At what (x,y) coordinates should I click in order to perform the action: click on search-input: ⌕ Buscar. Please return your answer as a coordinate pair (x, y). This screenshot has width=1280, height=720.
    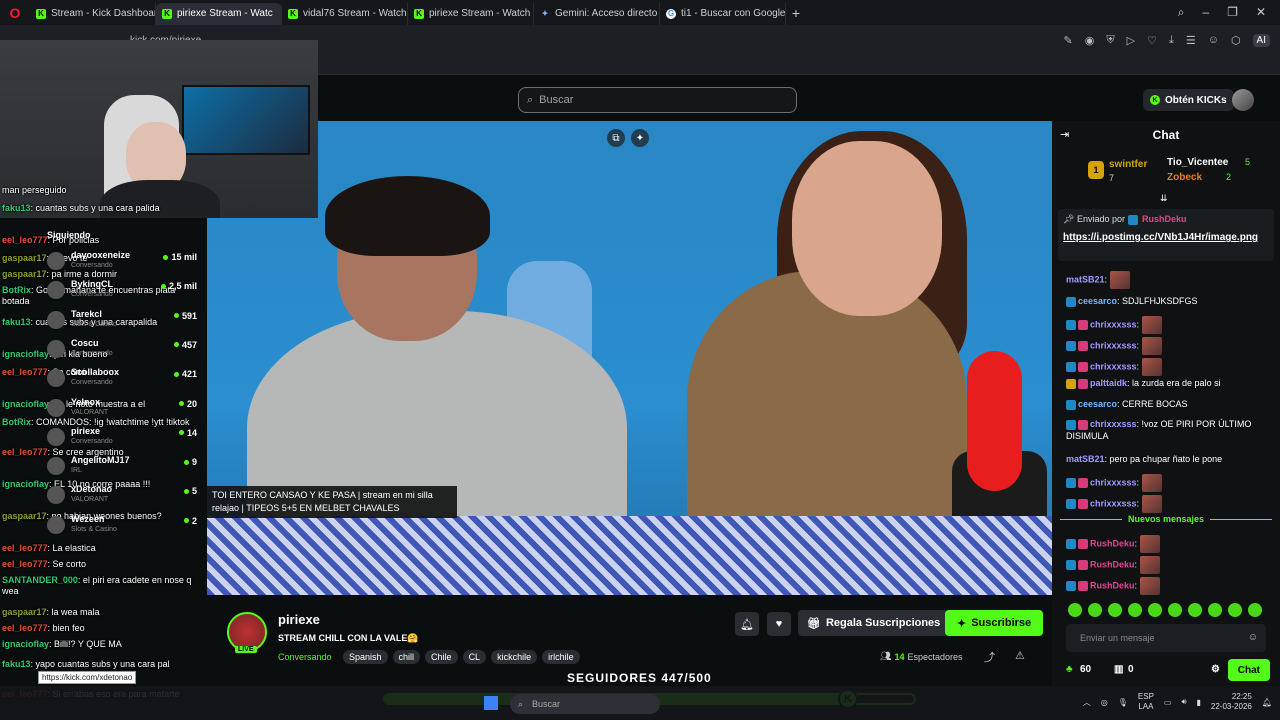
    Looking at the image, I should click on (657, 100).